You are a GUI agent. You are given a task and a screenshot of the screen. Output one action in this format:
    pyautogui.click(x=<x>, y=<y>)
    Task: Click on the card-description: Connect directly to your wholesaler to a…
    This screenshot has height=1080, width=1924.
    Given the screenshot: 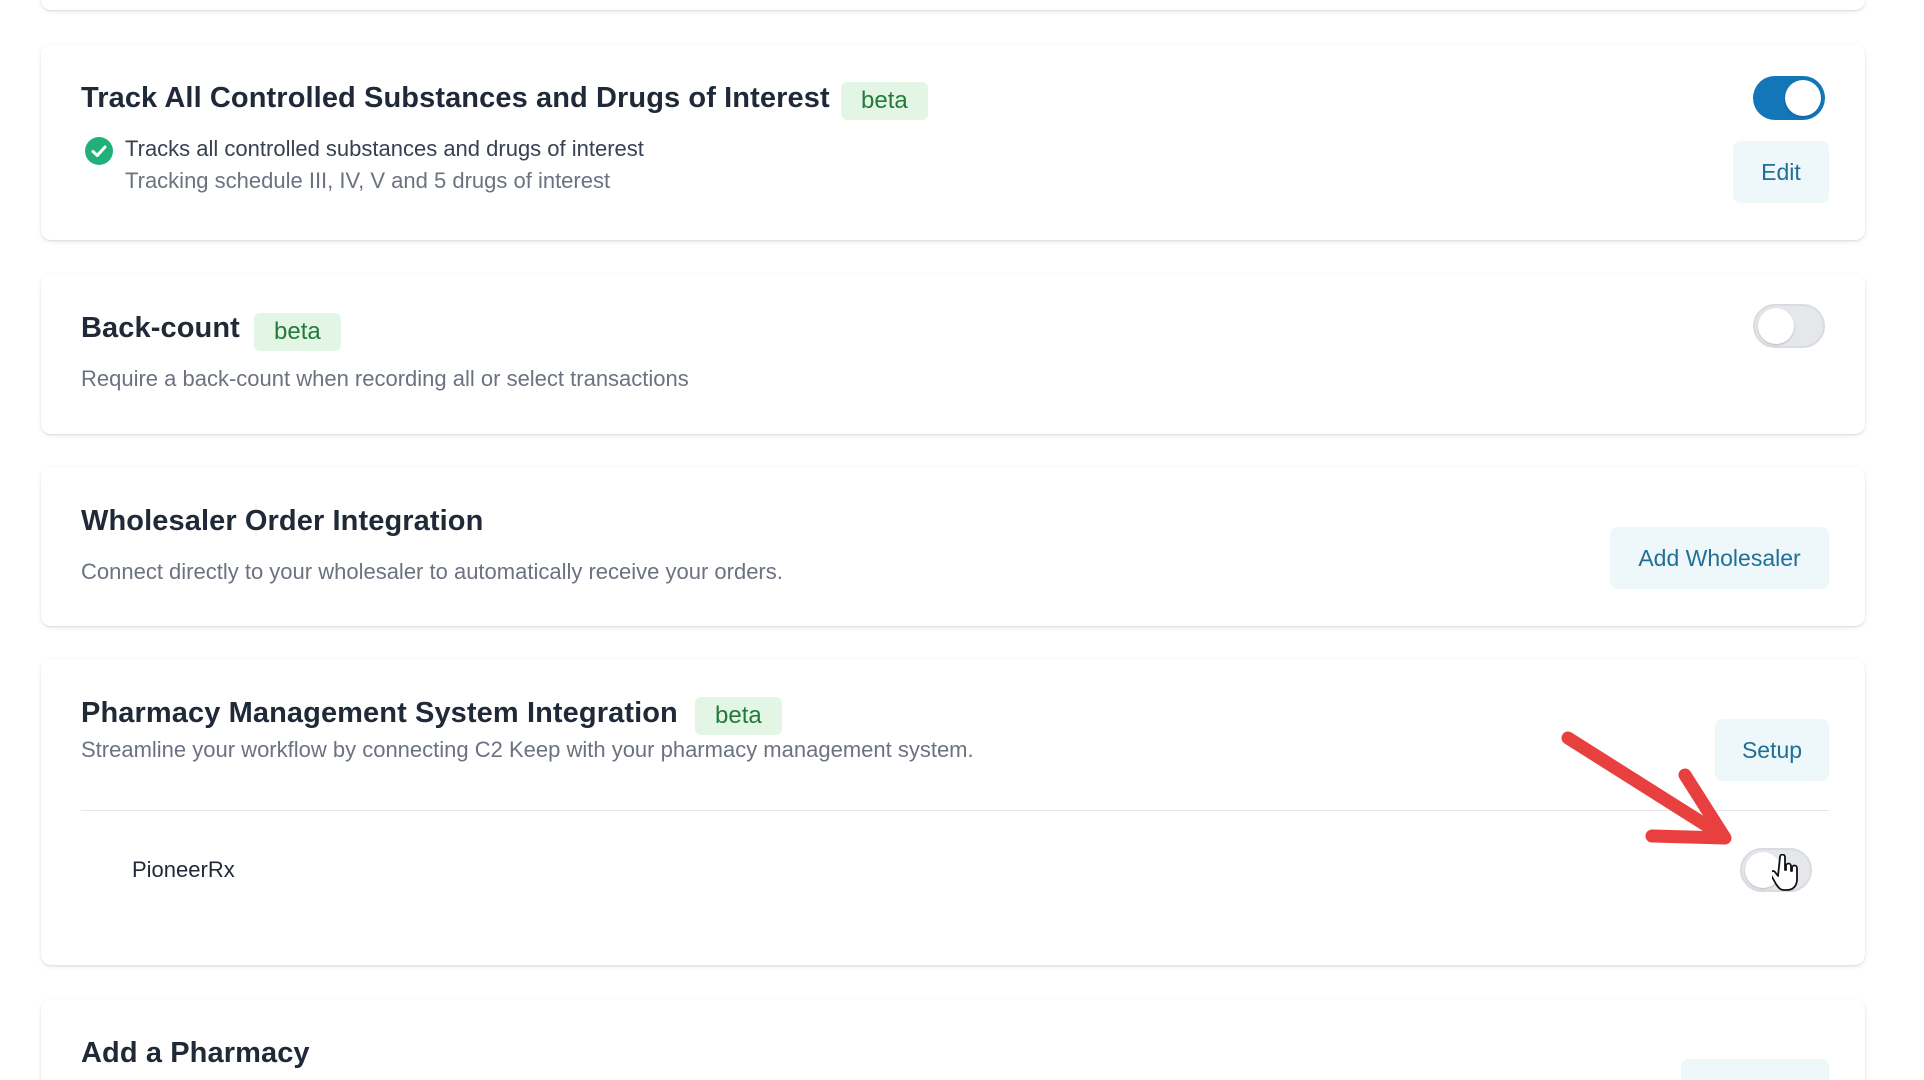 What is the action you would take?
    pyautogui.click(x=432, y=571)
    